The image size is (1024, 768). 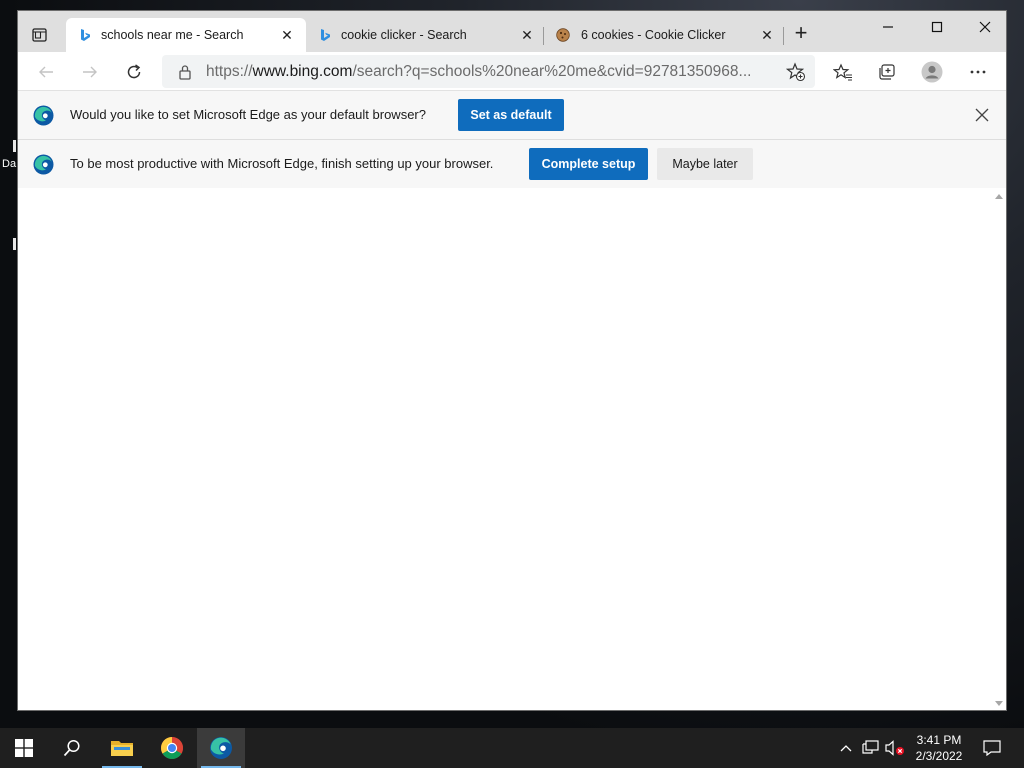 I want to click on windows-start-icon, so click(x=24, y=748).